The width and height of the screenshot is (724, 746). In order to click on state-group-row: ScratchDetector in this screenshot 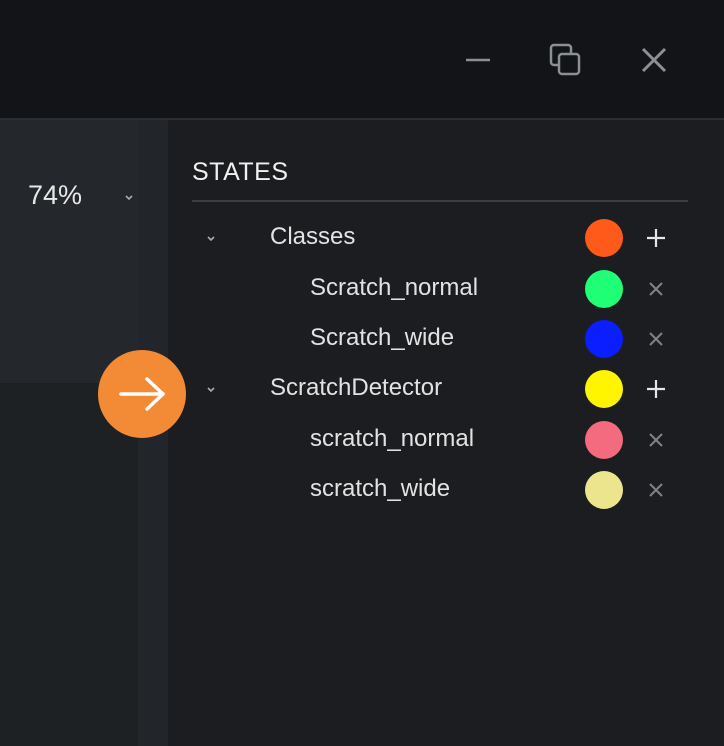, I will do `click(440, 389)`.